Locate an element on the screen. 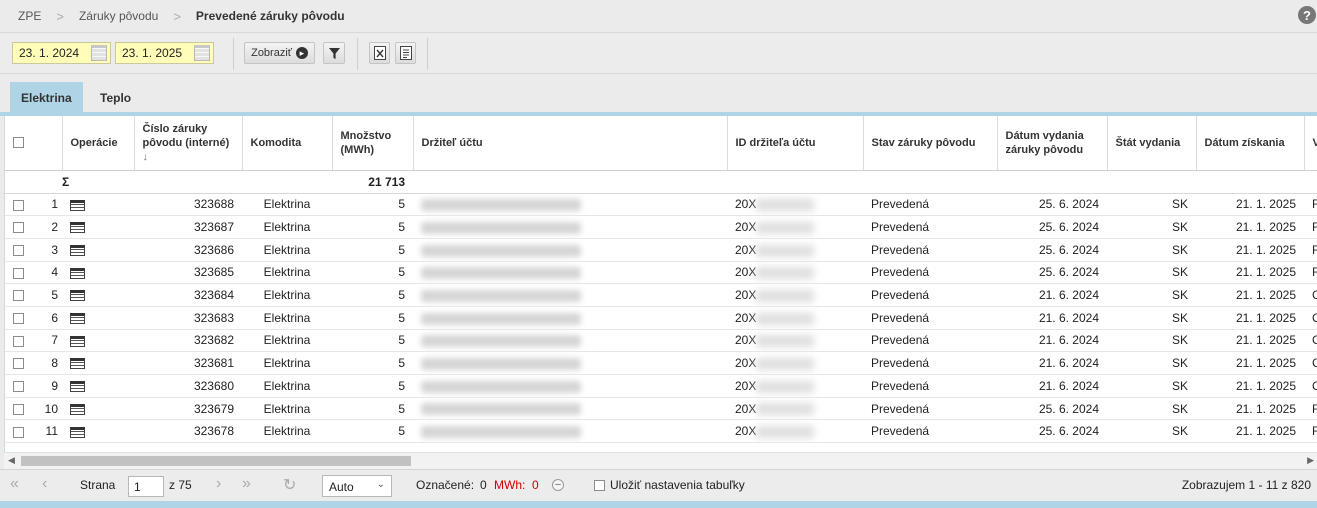  scrollbar-thumb is located at coordinates (216, 461).